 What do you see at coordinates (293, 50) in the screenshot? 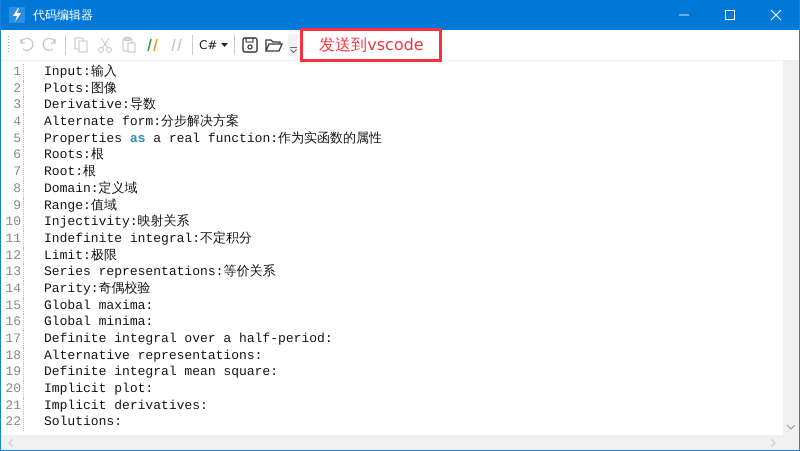
I see `chevron-down-icon` at bounding box center [293, 50].